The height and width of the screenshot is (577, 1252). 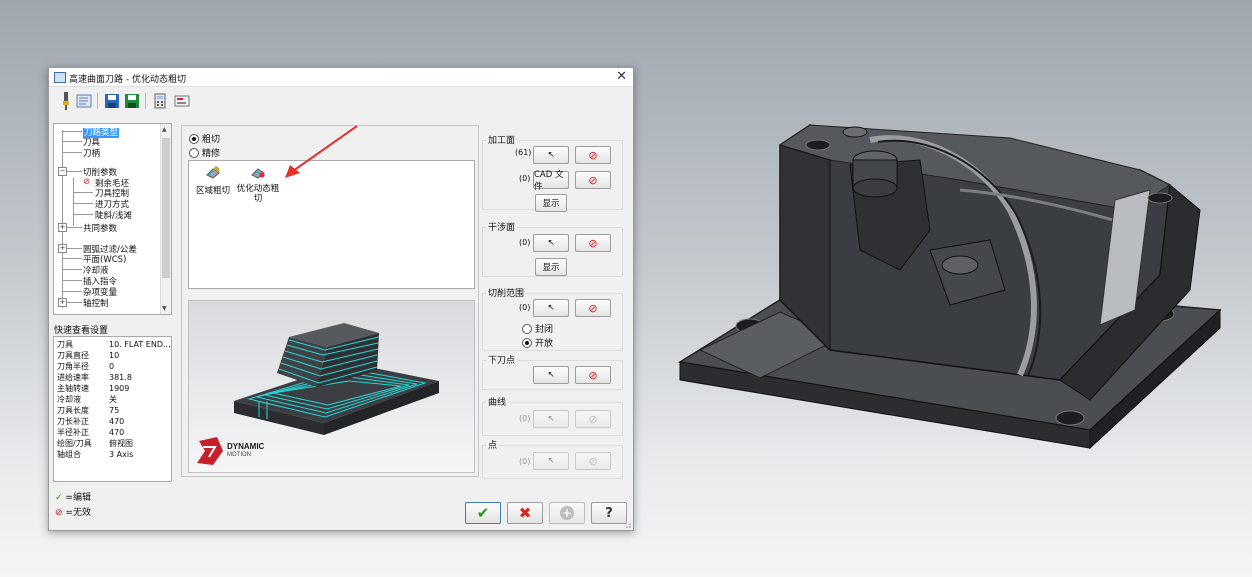 I want to click on closed-radio: 封闭, so click(x=537, y=328).